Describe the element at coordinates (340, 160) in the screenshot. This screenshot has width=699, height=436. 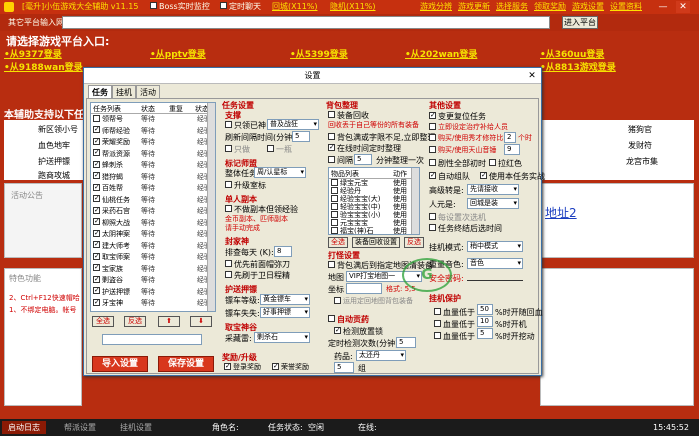
I see `interval-checkbox: 间隔` at that location.